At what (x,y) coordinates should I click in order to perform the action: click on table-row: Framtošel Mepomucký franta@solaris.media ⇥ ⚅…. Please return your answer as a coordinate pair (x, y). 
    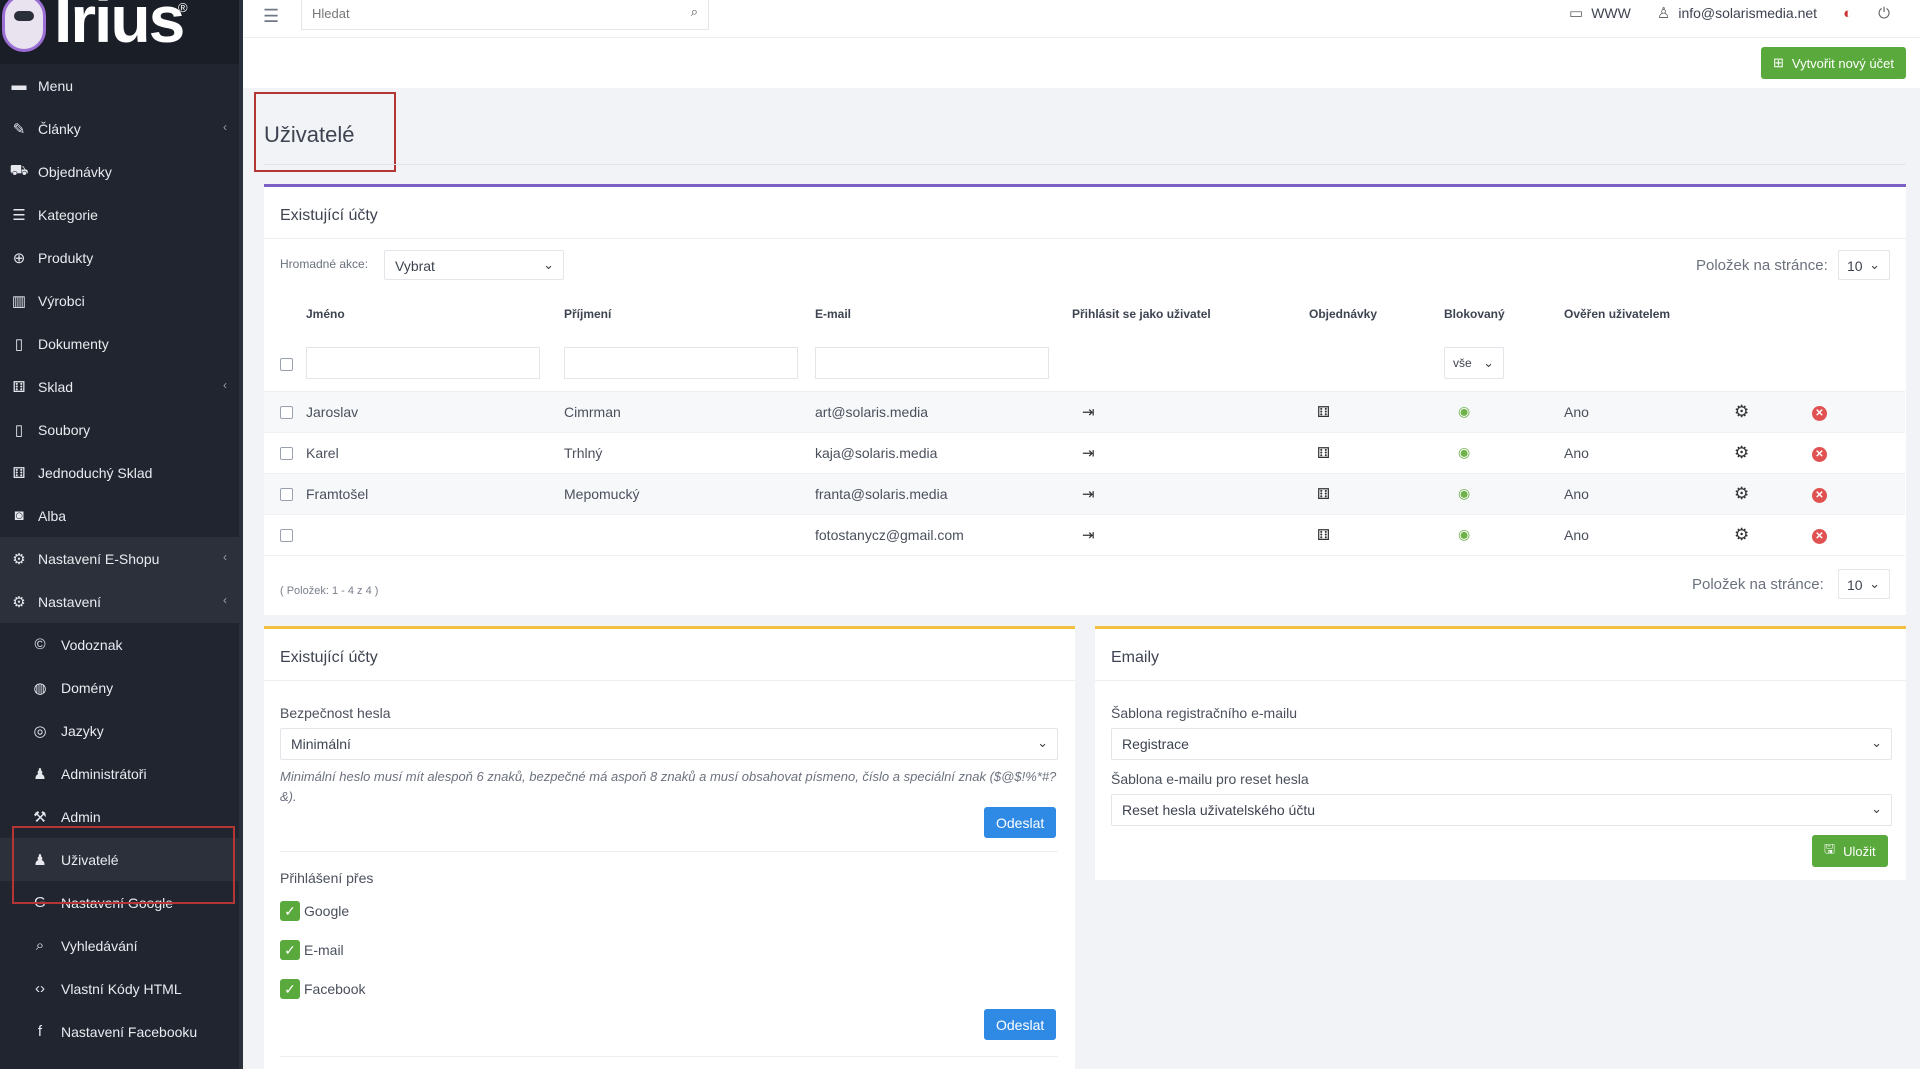
    Looking at the image, I should click on (1084, 494).